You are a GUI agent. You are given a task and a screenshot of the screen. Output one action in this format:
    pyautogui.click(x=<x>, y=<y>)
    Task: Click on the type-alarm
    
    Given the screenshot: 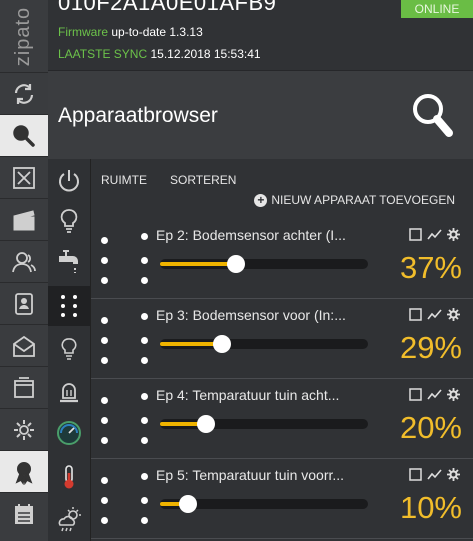 What is the action you would take?
    pyautogui.click(x=69, y=392)
    